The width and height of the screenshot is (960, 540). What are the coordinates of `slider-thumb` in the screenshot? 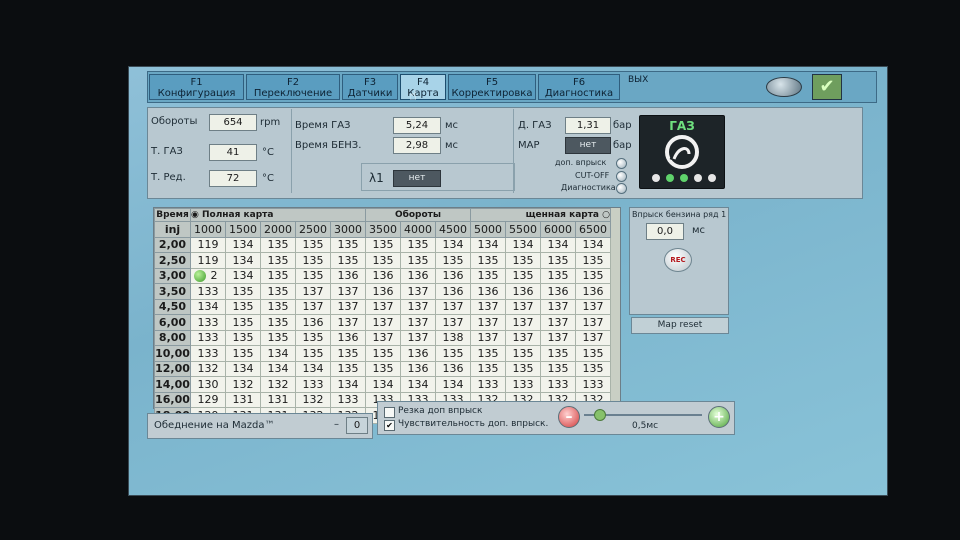 It's located at (600, 415).